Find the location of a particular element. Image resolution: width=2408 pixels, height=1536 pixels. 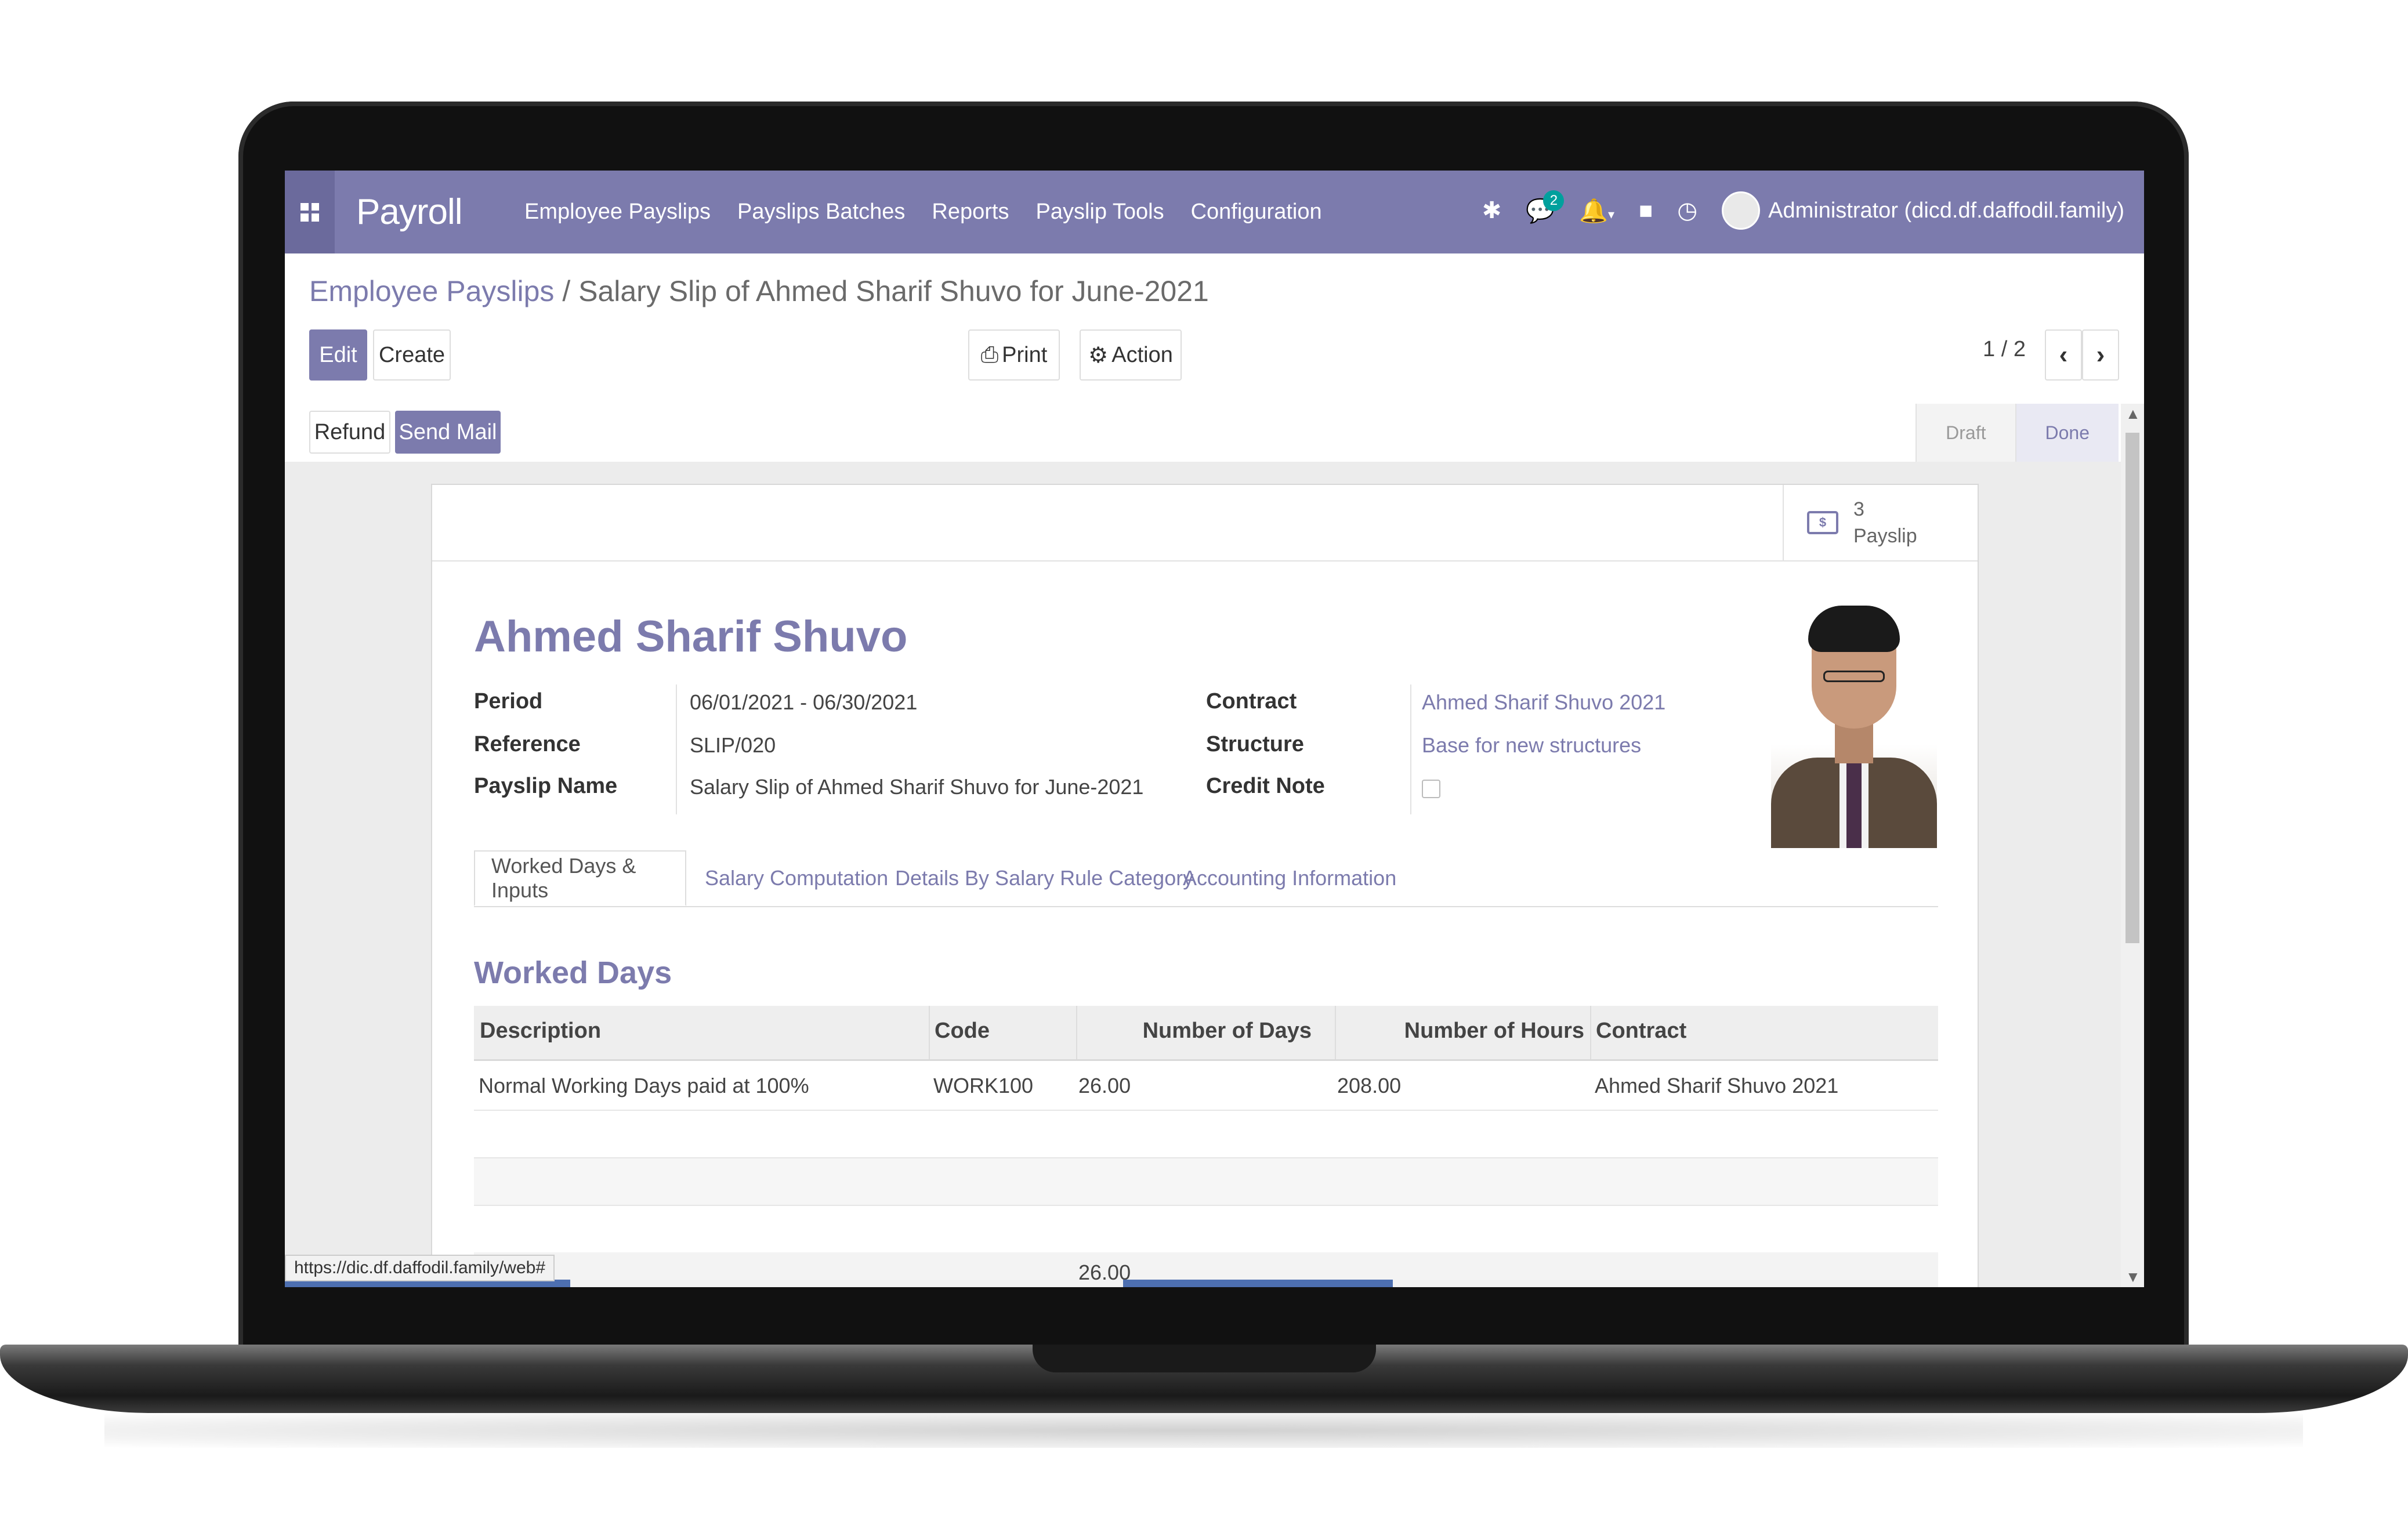

bug-icon: ✱ is located at coordinates (1492, 210).